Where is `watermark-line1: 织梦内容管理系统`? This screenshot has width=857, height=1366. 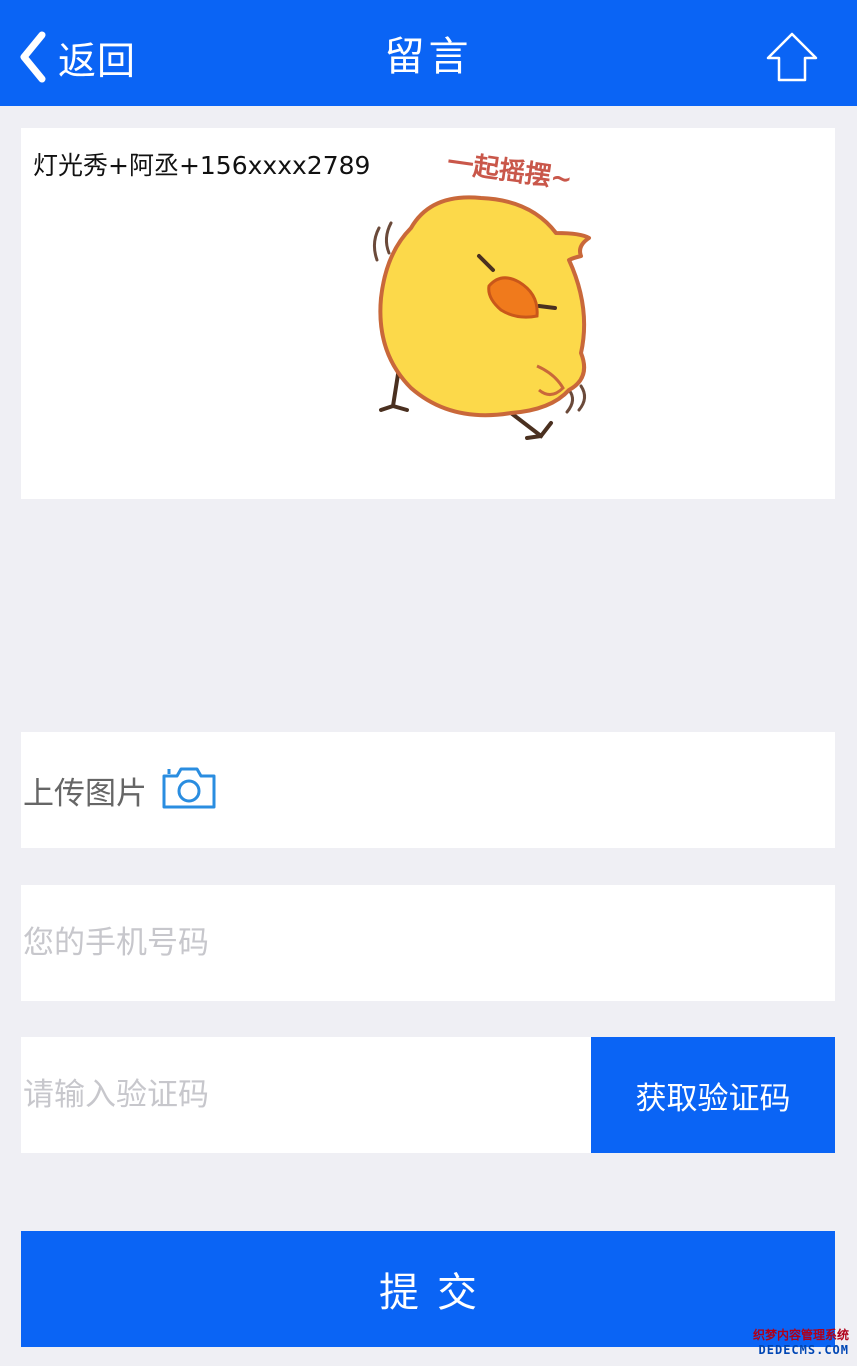
watermark-line1: 织梦内容管理系统 is located at coordinates (800, 1335).